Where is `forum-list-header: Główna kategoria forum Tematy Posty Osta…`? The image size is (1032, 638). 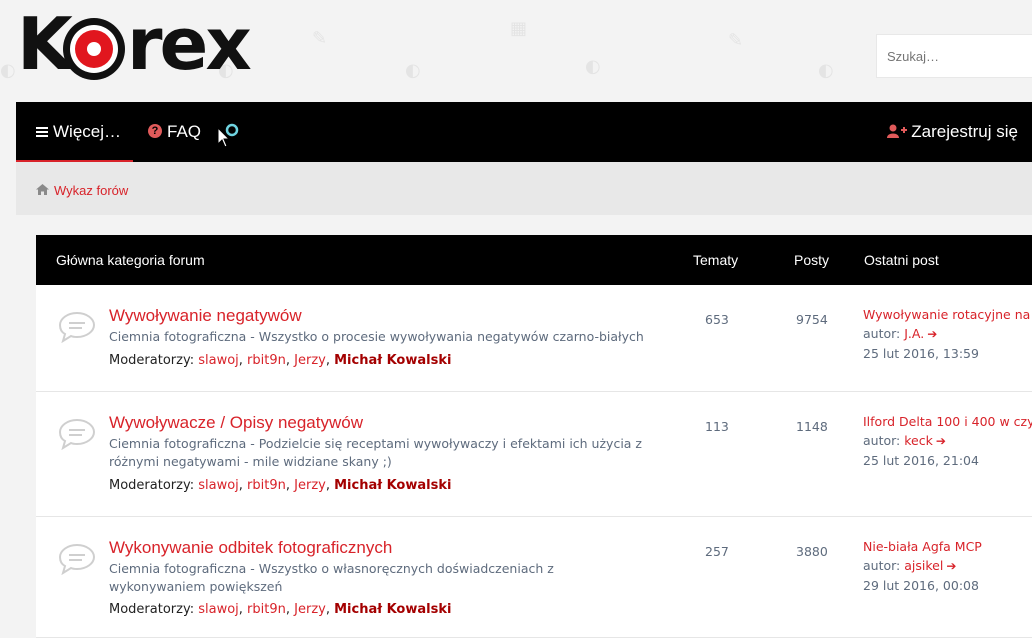 forum-list-header: Główna kategoria forum Tematy Posty Osta… is located at coordinates (534, 260).